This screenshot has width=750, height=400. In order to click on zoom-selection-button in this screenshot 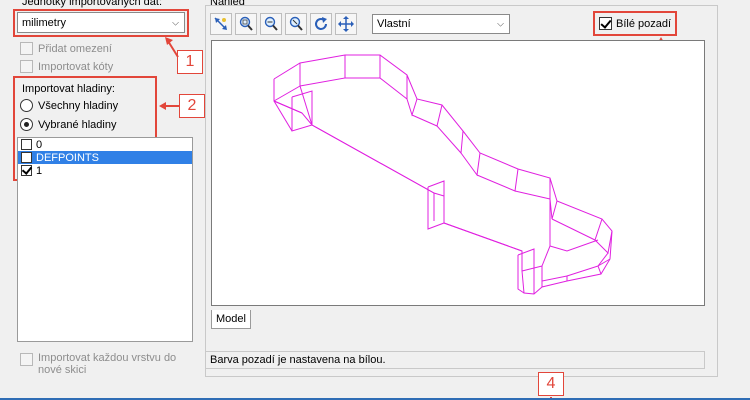, I will do `click(296, 24)`.